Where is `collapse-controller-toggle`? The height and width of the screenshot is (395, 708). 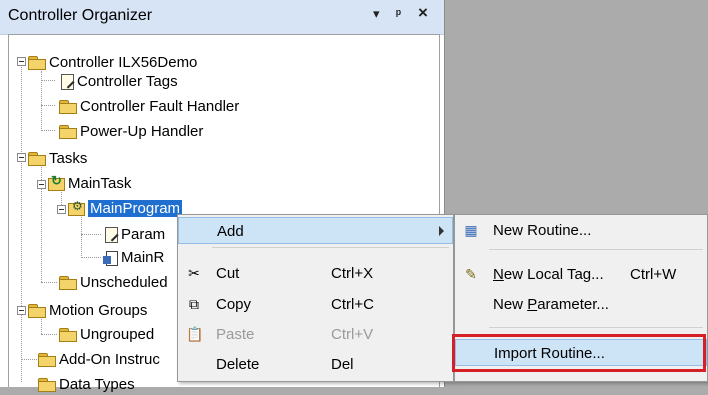
collapse-controller-toggle is located at coordinates (21, 61).